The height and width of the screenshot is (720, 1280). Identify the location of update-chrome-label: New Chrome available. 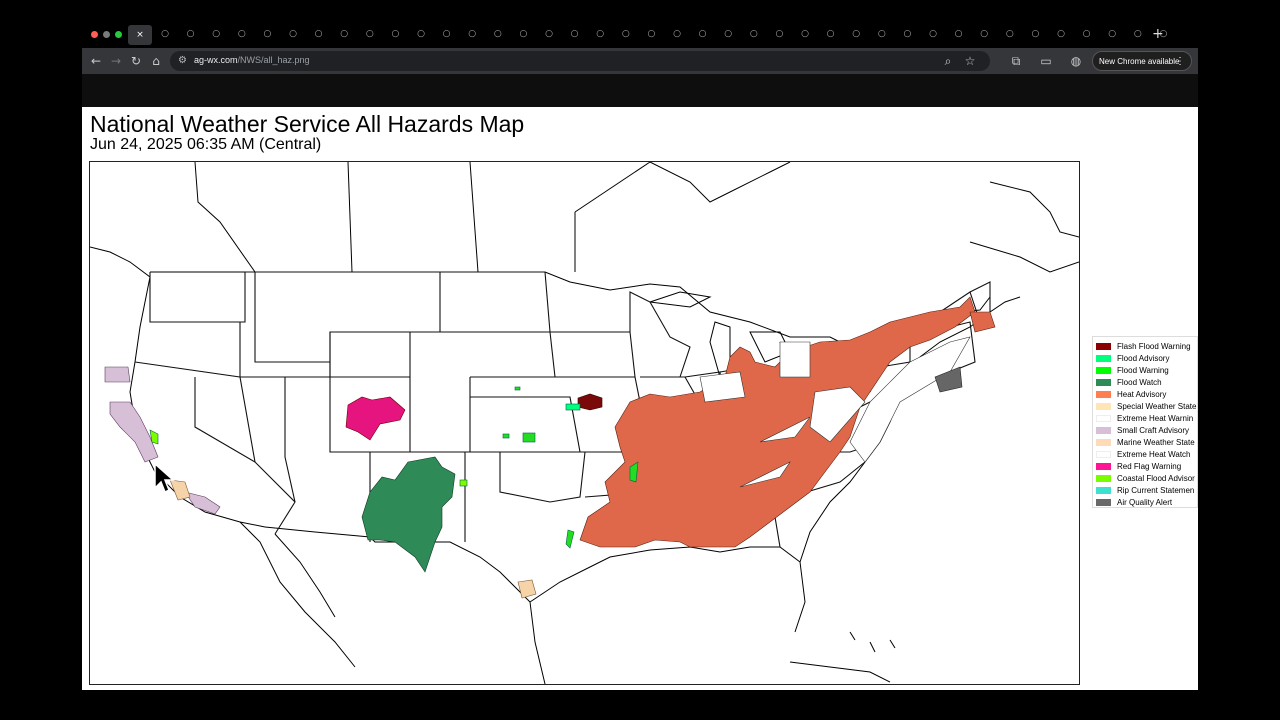
(1139, 61).